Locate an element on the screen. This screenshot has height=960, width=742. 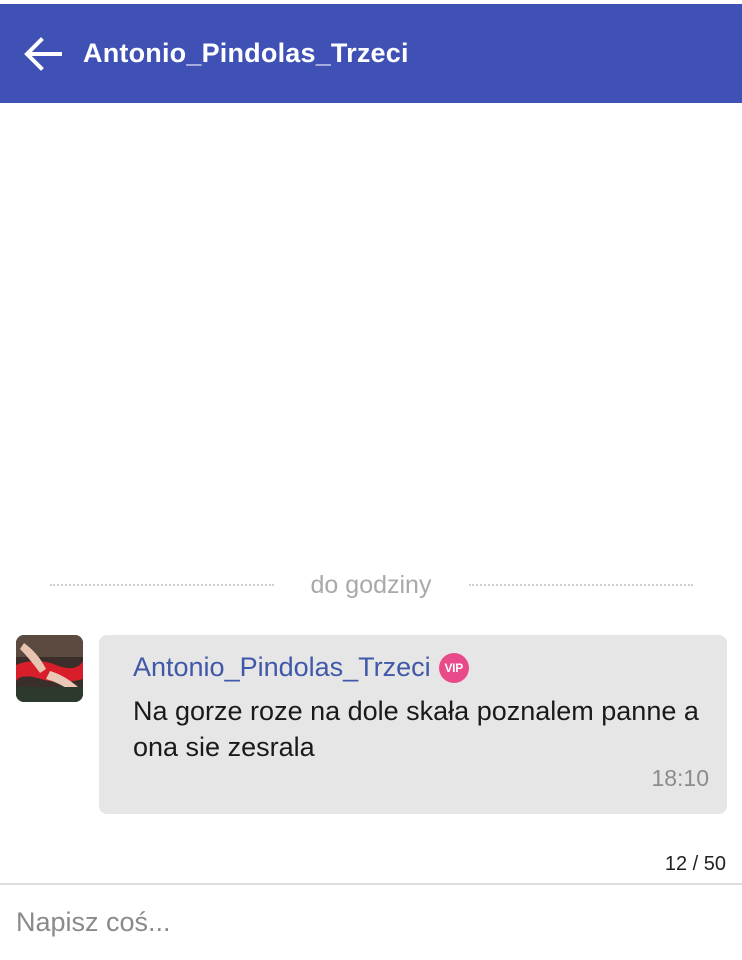
back-button is located at coordinates (42, 54).